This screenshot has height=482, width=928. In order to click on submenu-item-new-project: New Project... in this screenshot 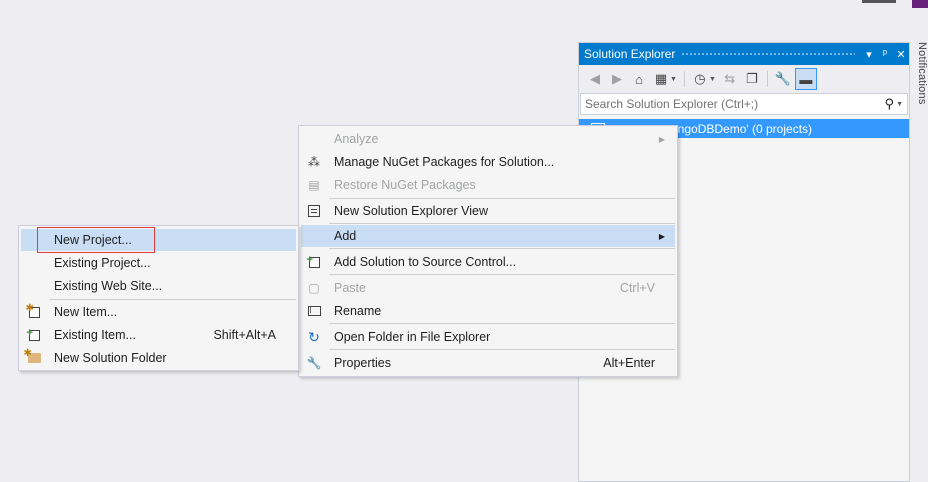, I will do `click(158, 240)`.